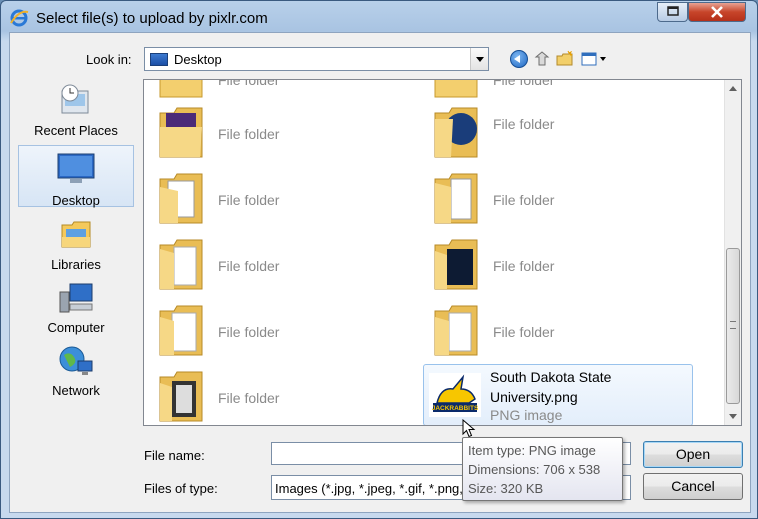 The width and height of the screenshot is (758, 519). What do you see at coordinates (693, 454) in the screenshot?
I see `open-button: Open` at bounding box center [693, 454].